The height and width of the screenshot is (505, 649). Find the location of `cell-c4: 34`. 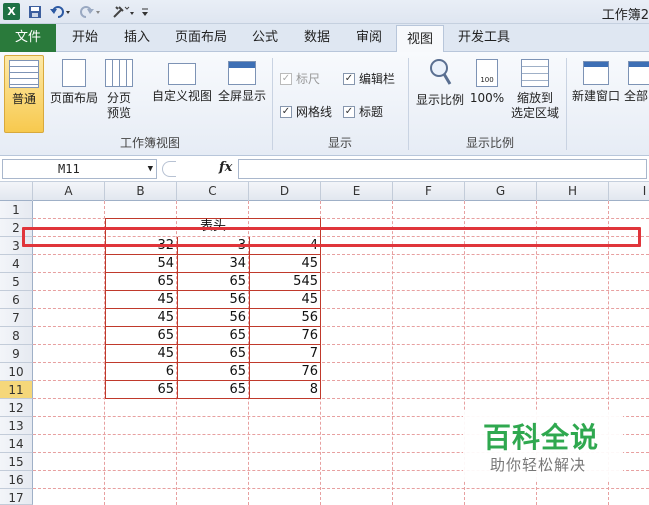

cell-c4: 34 is located at coordinates (213, 264).